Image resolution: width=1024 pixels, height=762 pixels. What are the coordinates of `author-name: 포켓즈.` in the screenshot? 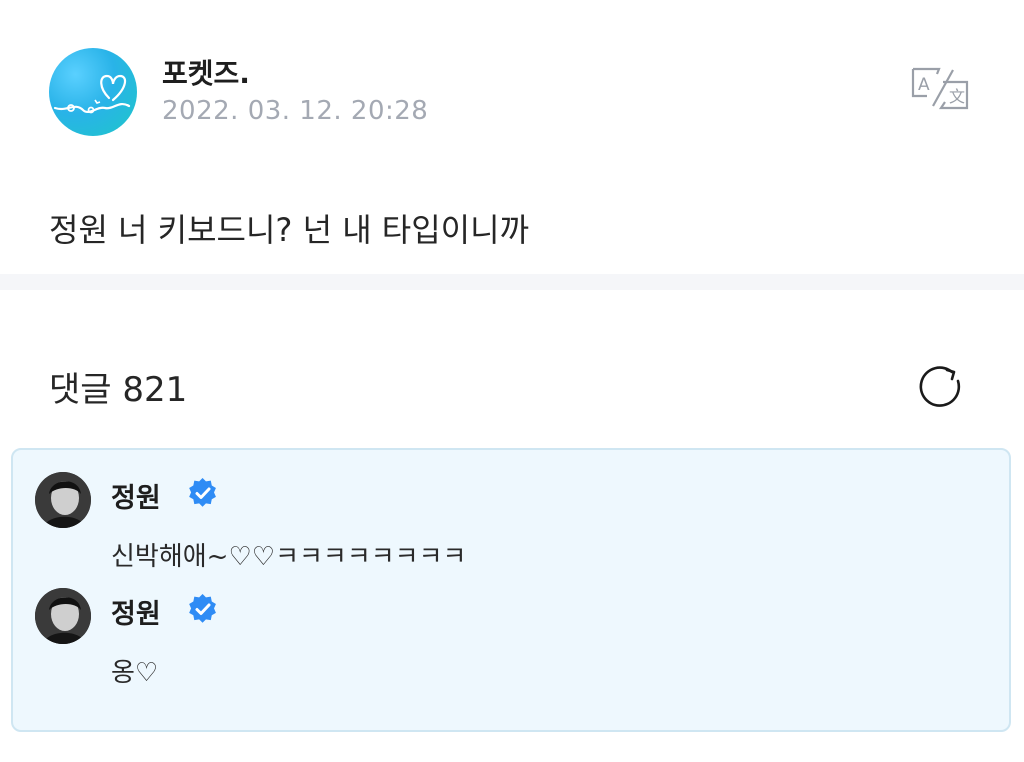 It's located at (206, 72).